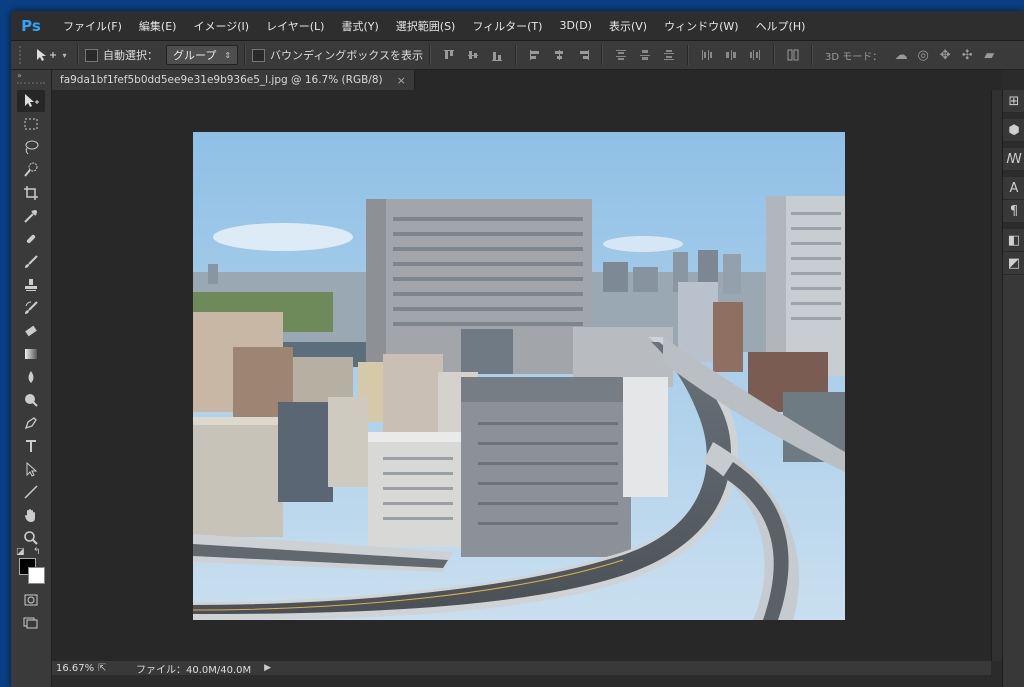 The width and height of the screenshot is (1024, 687). I want to click on character-icon: A, so click(1013, 188).